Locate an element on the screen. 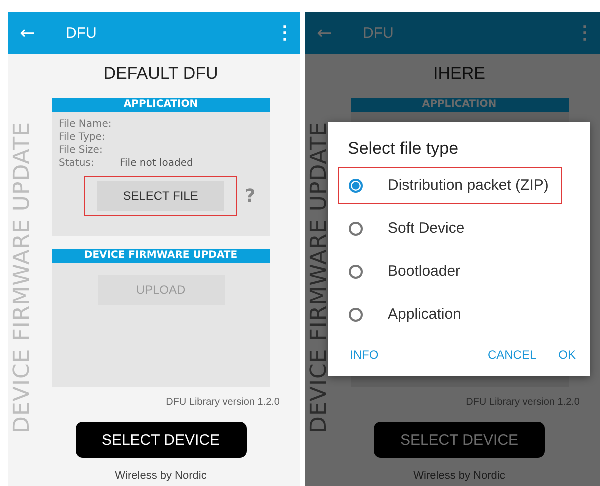 Image resolution: width=600 pixels, height=486 pixels. radio-option: Distribution packet (ZIP) is located at coordinates (450, 185).